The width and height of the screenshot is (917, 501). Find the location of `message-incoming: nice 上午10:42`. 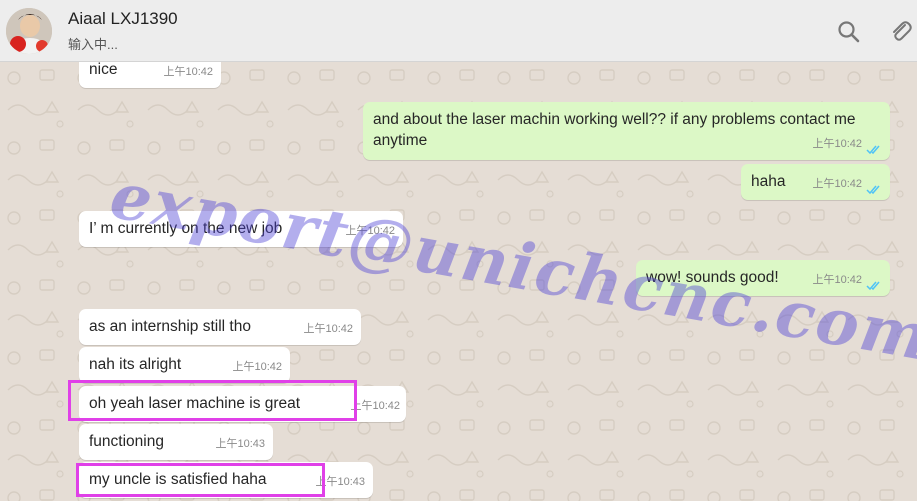

message-incoming: nice 上午10:42 is located at coordinates (150, 75).